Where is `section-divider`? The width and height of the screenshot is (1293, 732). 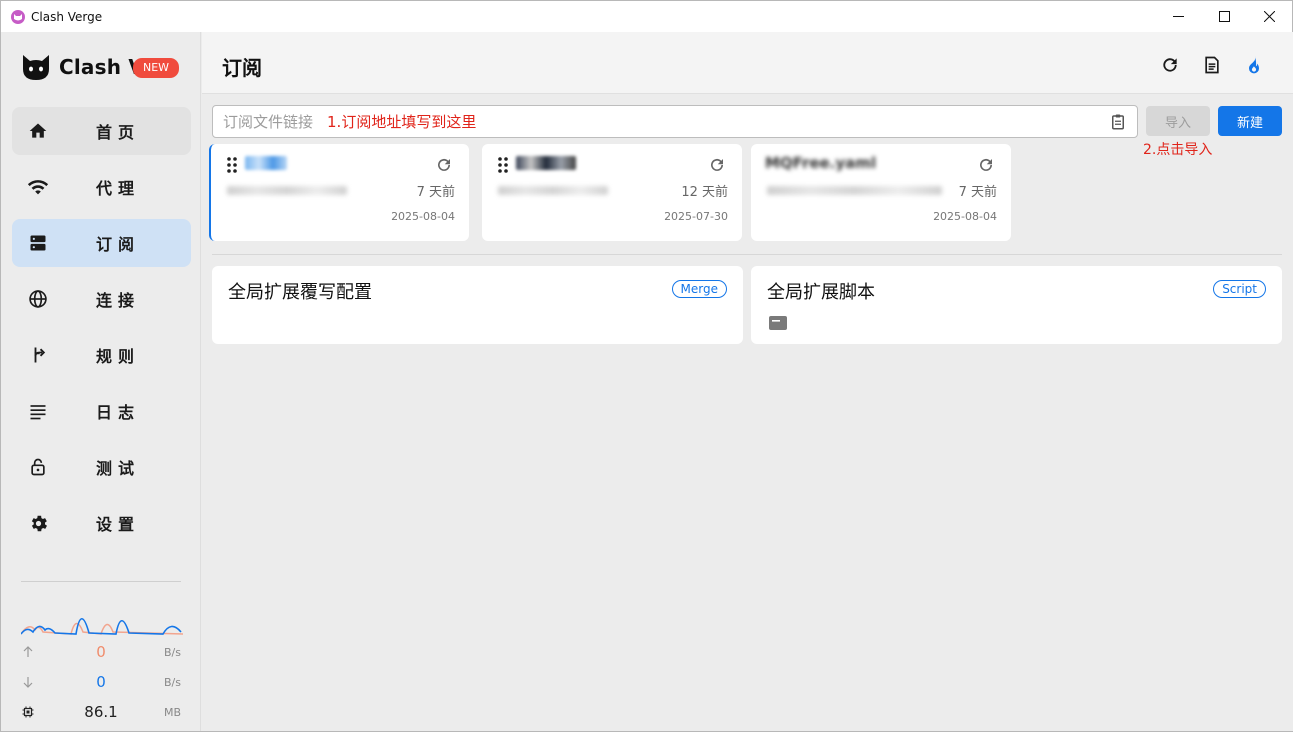 section-divider is located at coordinates (747, 254).